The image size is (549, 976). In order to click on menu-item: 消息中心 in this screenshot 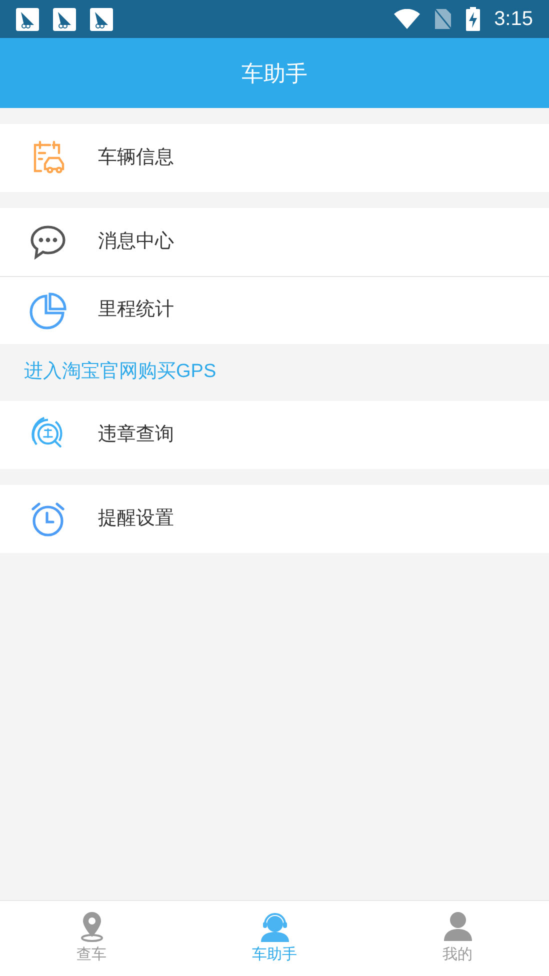, I will do `click(274, 242)`.